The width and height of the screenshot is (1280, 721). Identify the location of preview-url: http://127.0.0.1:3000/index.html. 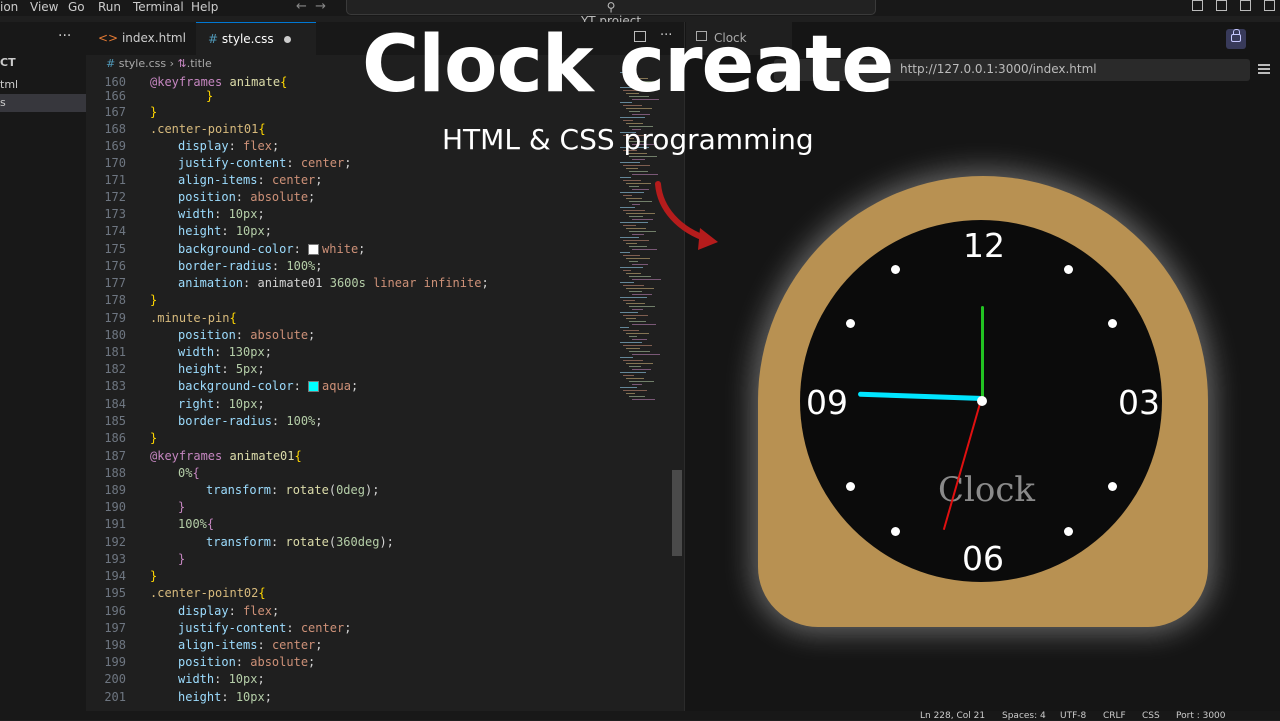
(998, 69).